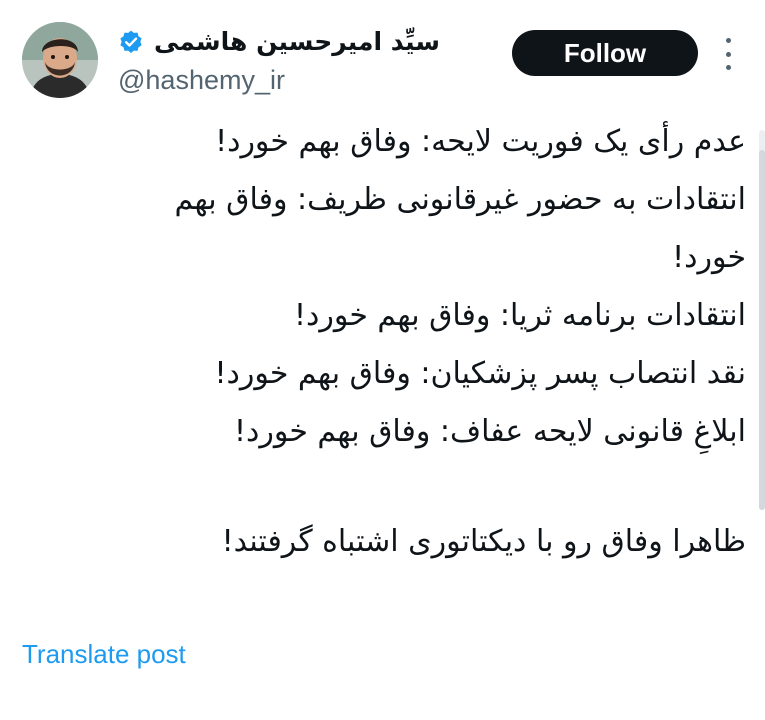 The image size is (765, 720). Describe the element at coordinates (489, 431) in the screenshot. I see `post-line: ابلاغِ قانونی لایحه عفاف: وفاق بهم خورد!` at that location.